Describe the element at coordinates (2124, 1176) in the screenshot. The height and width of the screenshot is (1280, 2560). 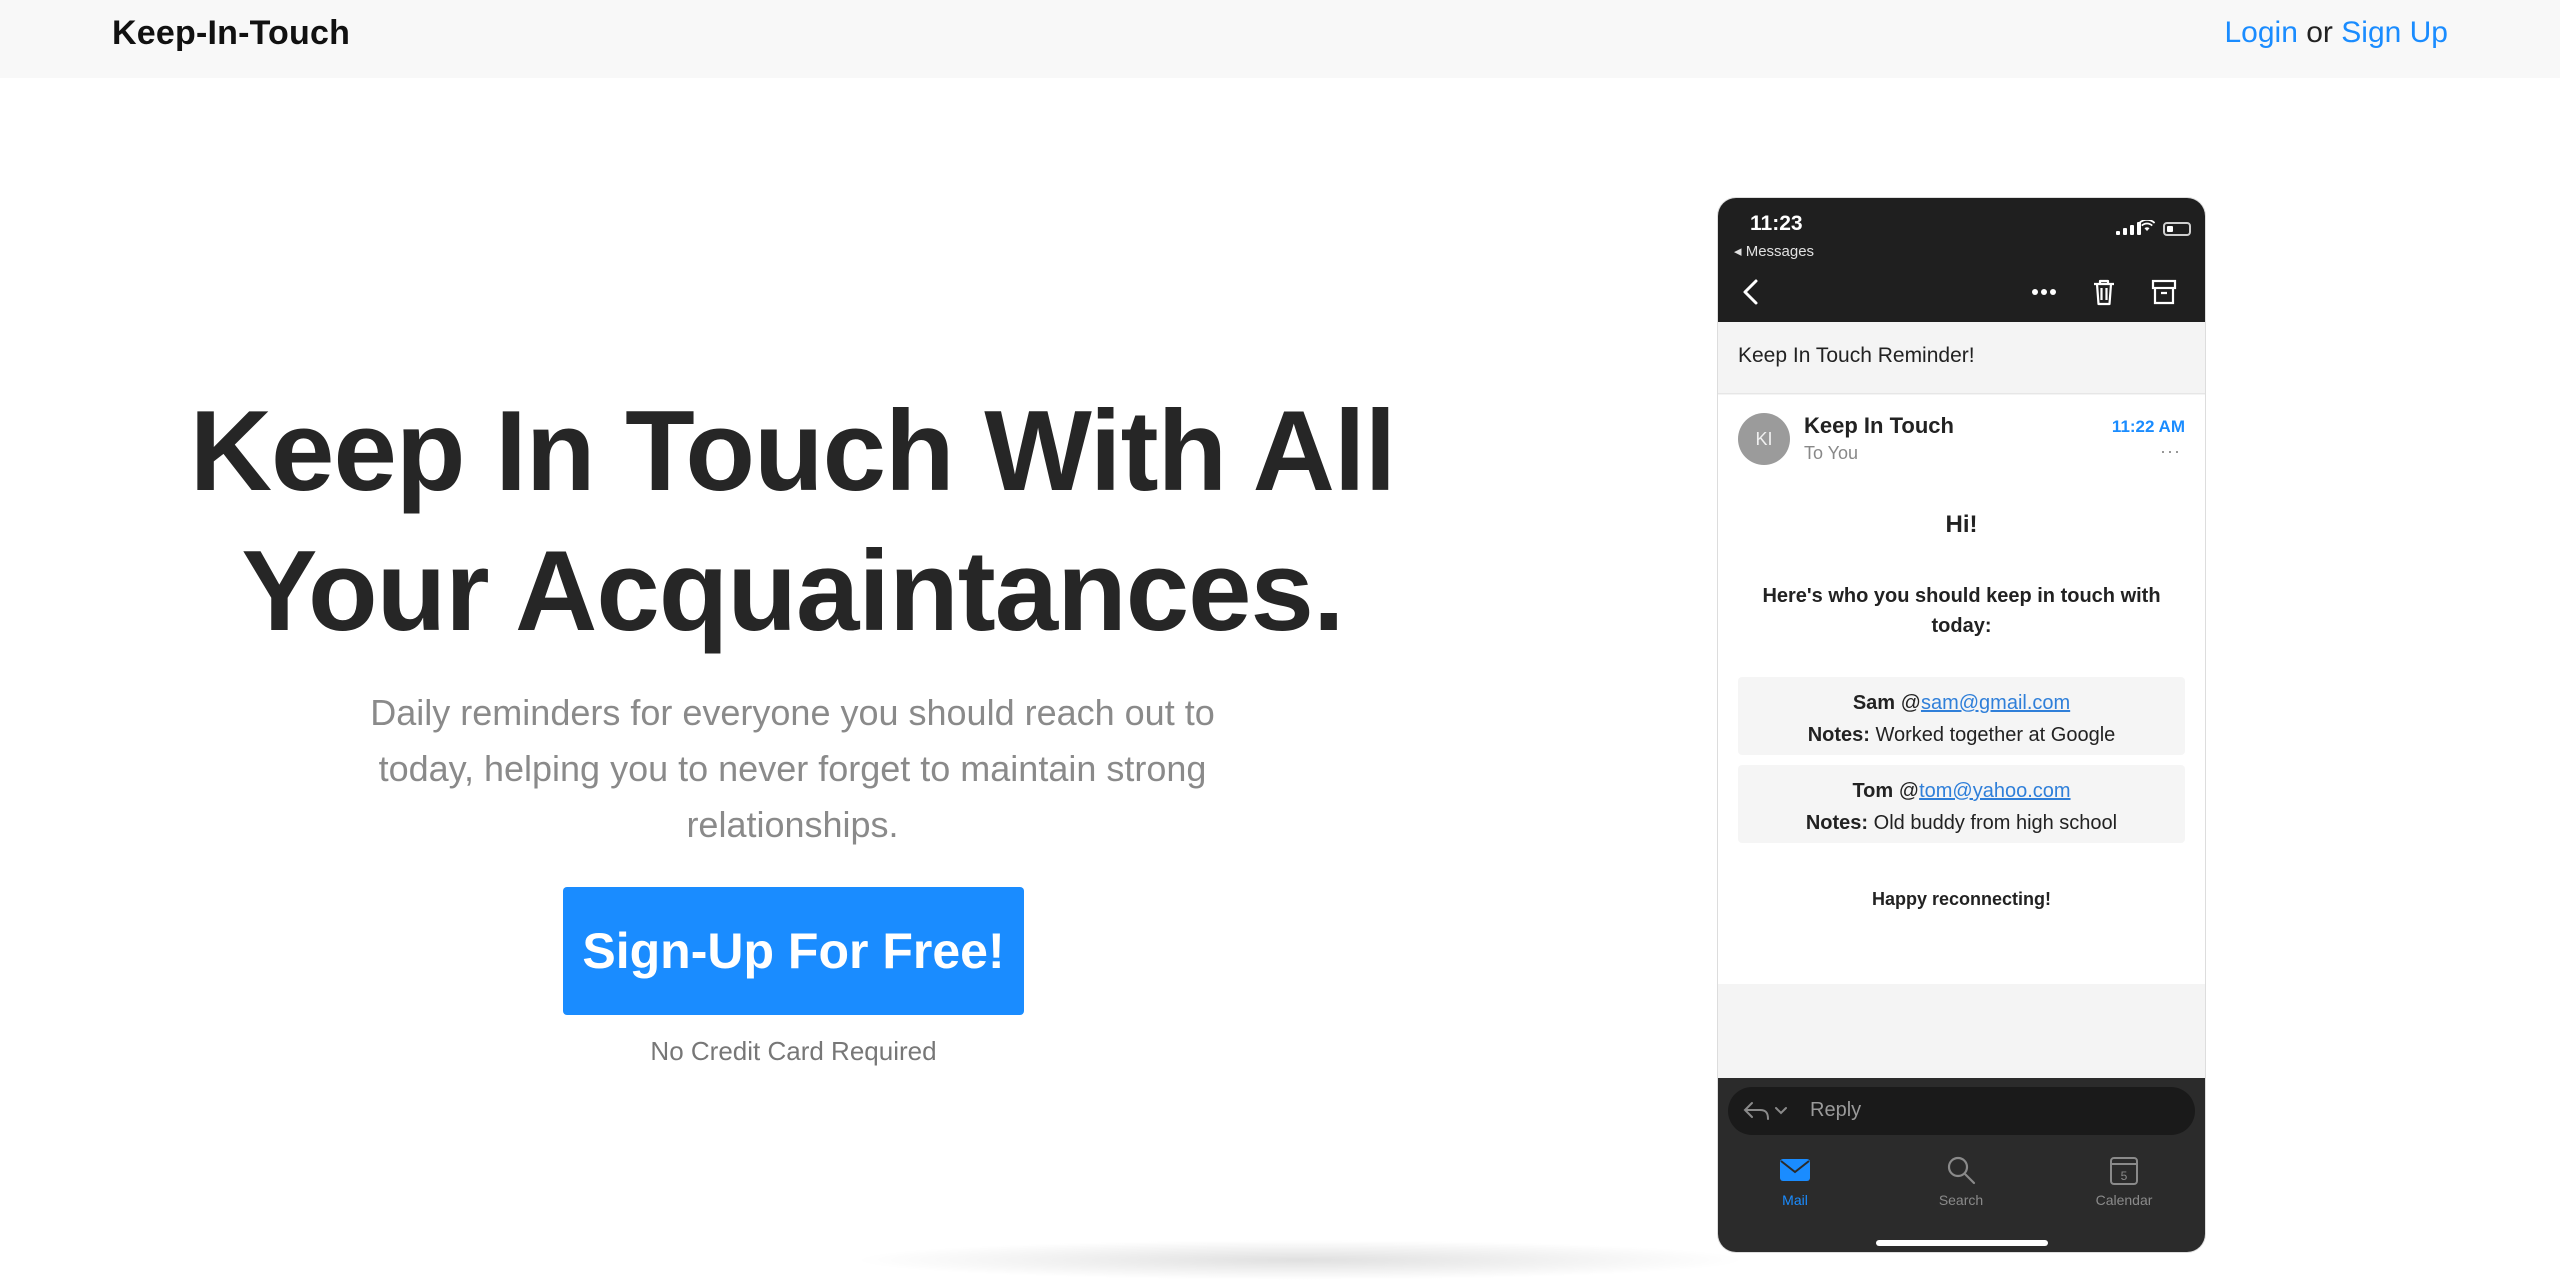
I see `calendar-day: 5` at that location.